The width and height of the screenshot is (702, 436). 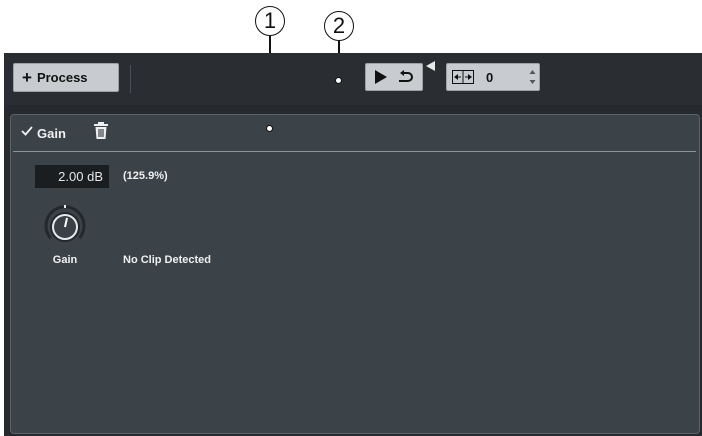 What do you see at coordinates (130, 79) in the screenshot?
I see `toolbar-separator` at bounding box center [130, 79].